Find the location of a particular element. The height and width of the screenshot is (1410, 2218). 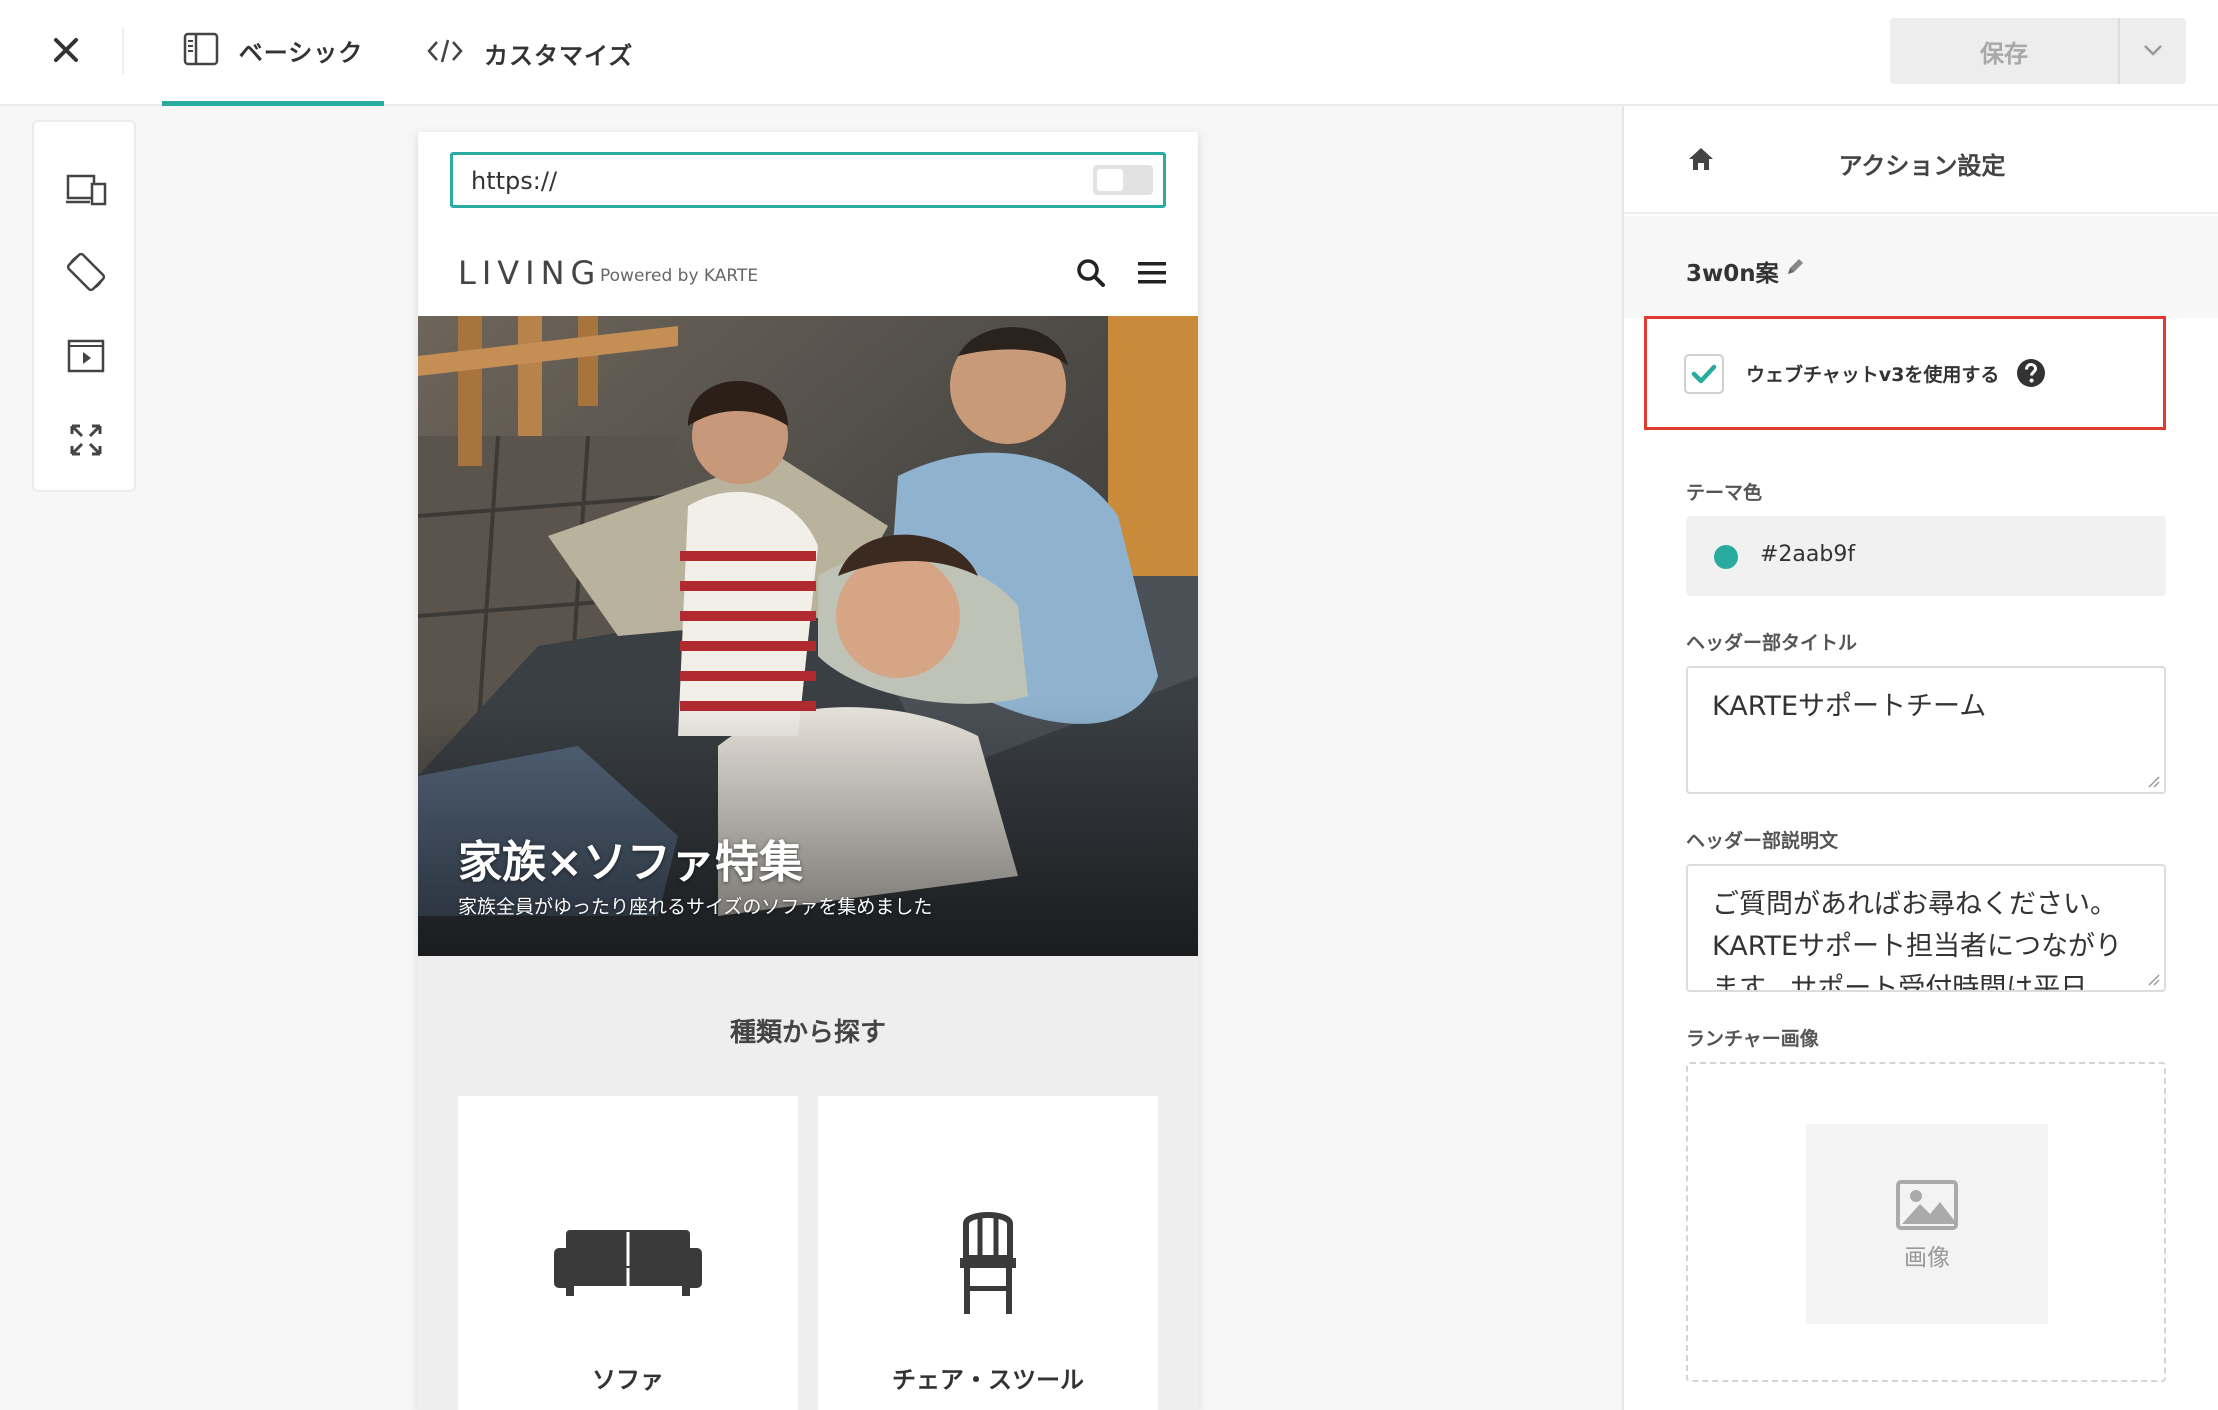

url-input: https:// is located at coordinates (808, 180).